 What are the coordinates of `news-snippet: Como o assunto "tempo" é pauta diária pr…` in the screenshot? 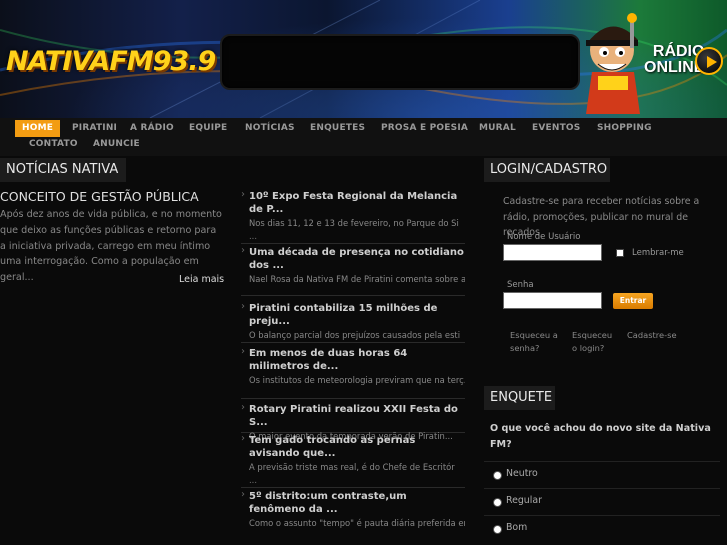 It's located at (357, 523).